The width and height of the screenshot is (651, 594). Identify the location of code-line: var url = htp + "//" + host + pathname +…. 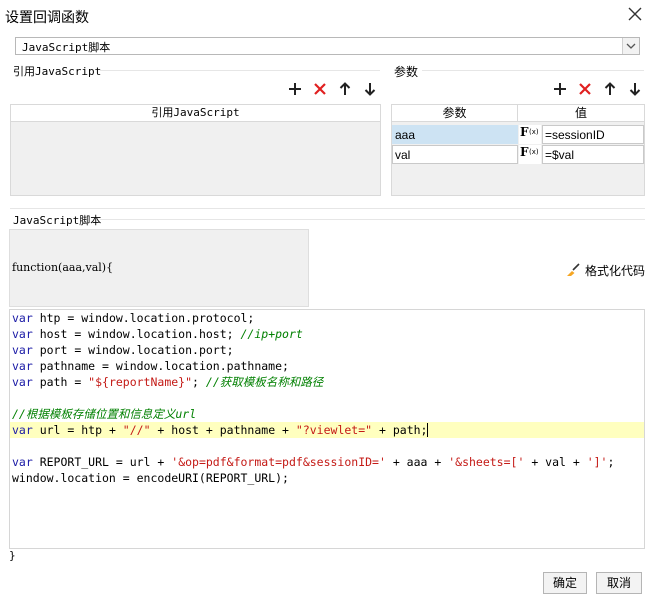
(220, 430).